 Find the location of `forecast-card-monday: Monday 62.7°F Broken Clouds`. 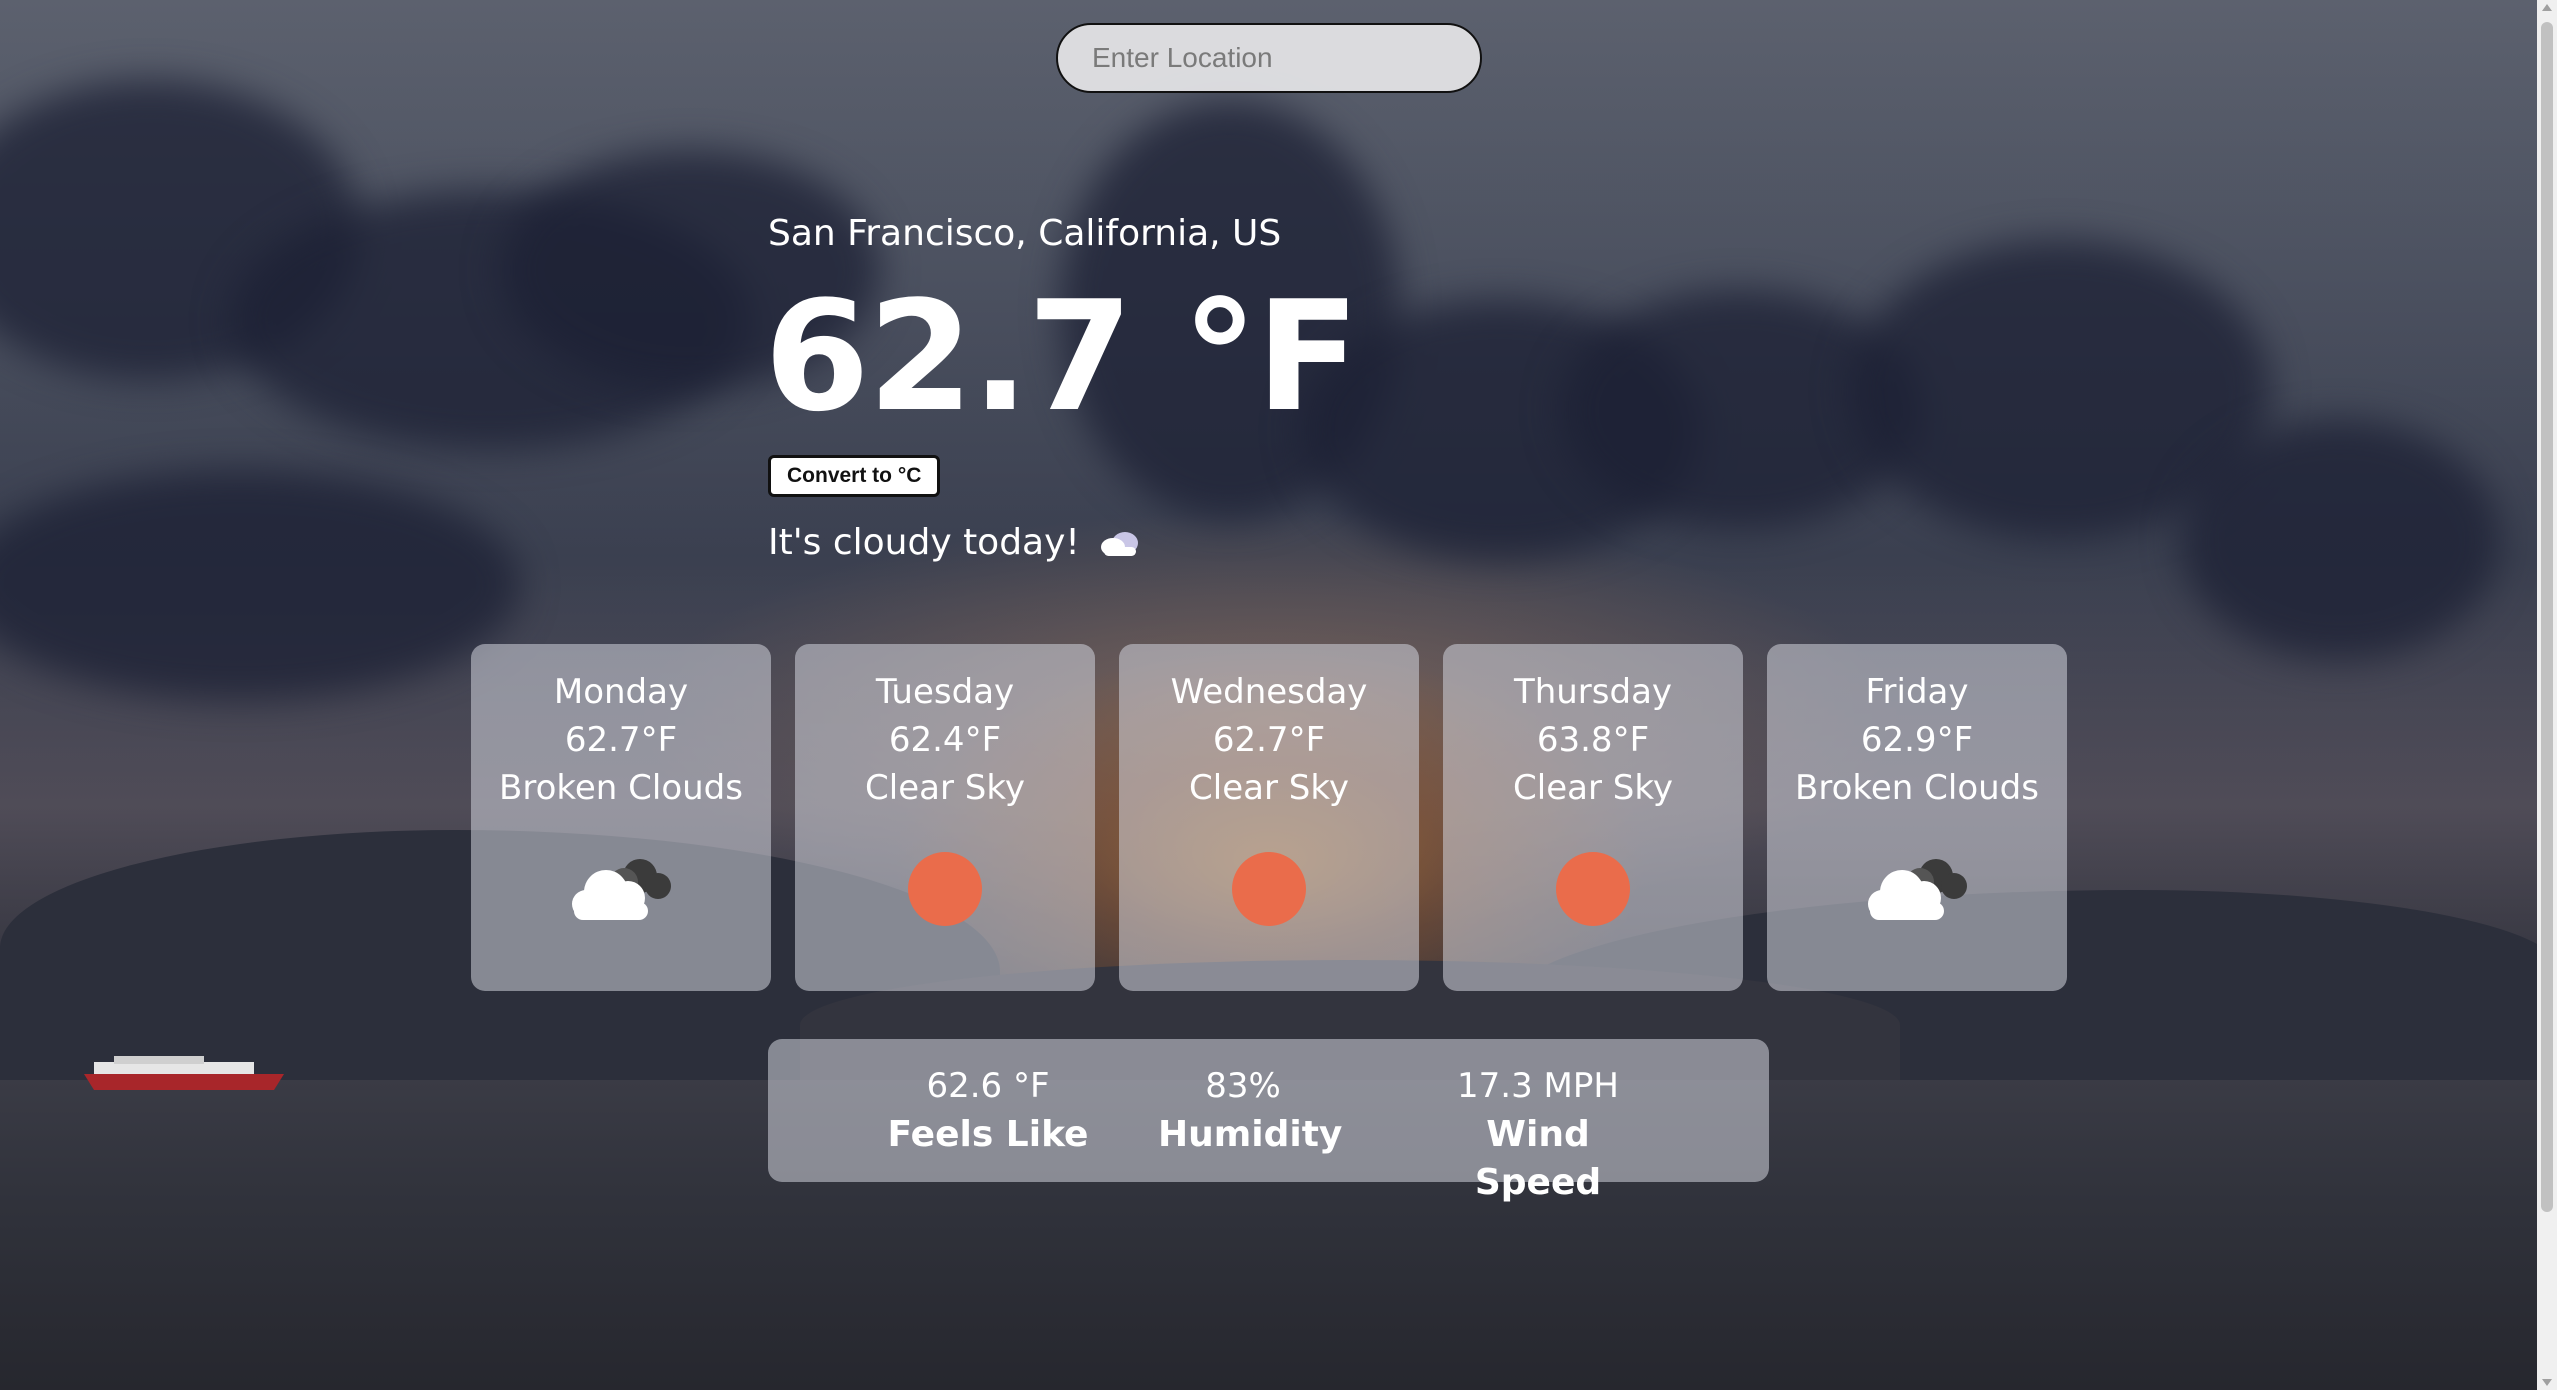

forecast-card-monday: Monday 62.7°F Broken Clouds is located at coordinates (621, 817).